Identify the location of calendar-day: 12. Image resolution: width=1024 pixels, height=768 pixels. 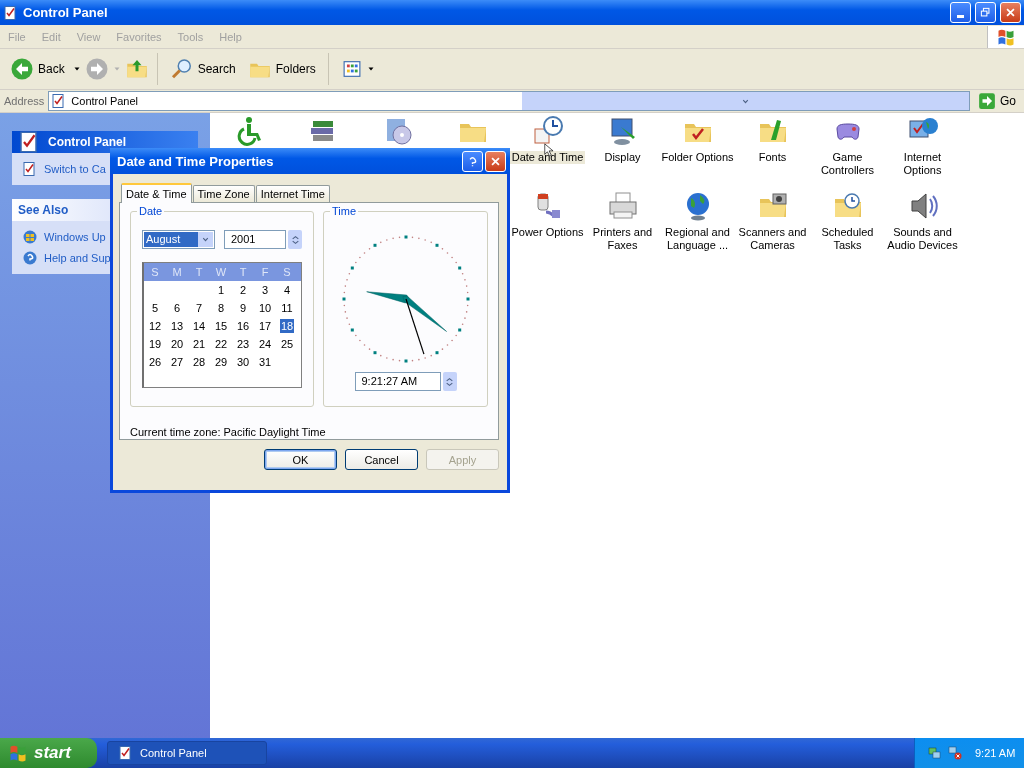
(155, 326).